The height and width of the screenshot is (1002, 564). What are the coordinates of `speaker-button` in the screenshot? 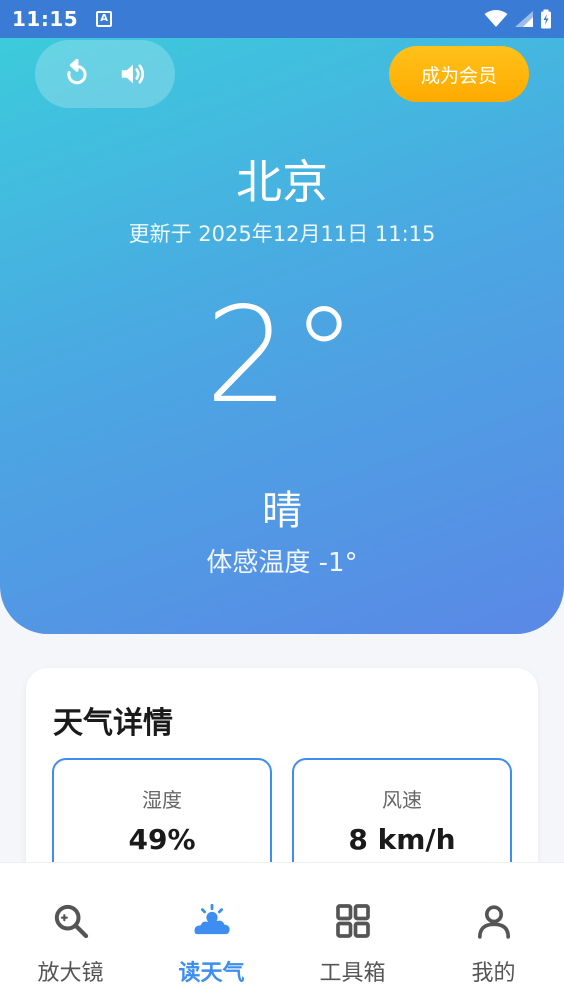 It's located at (133, 74).